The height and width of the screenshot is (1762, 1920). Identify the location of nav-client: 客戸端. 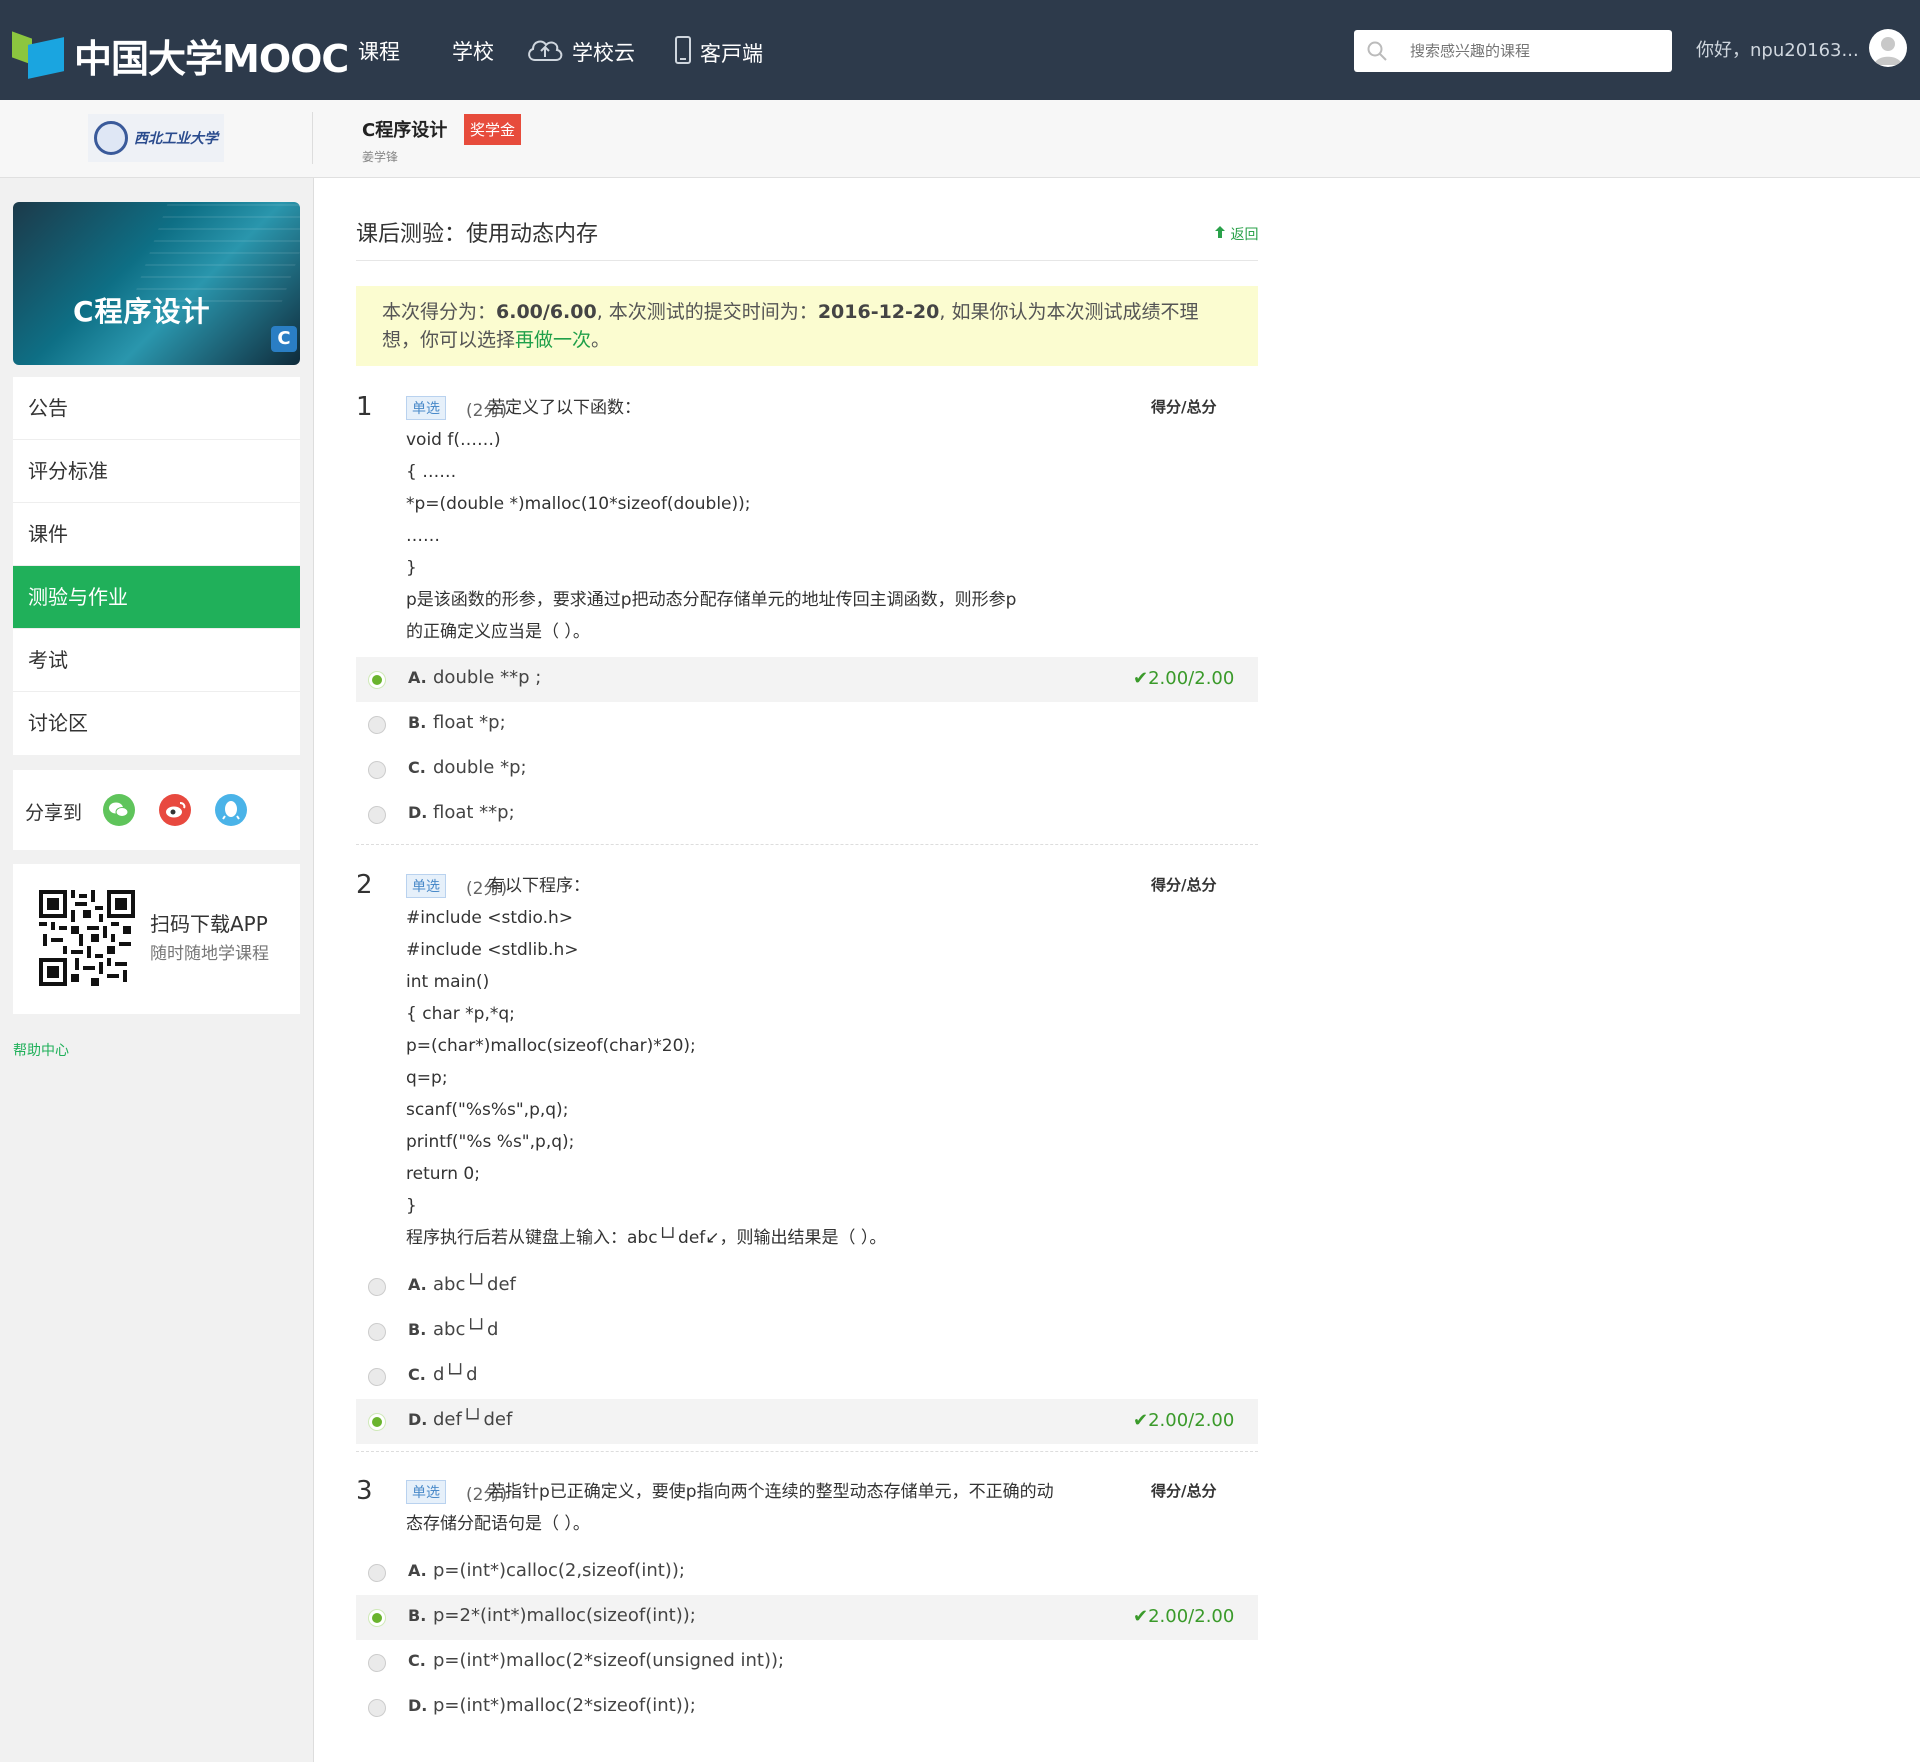
(718, 52).